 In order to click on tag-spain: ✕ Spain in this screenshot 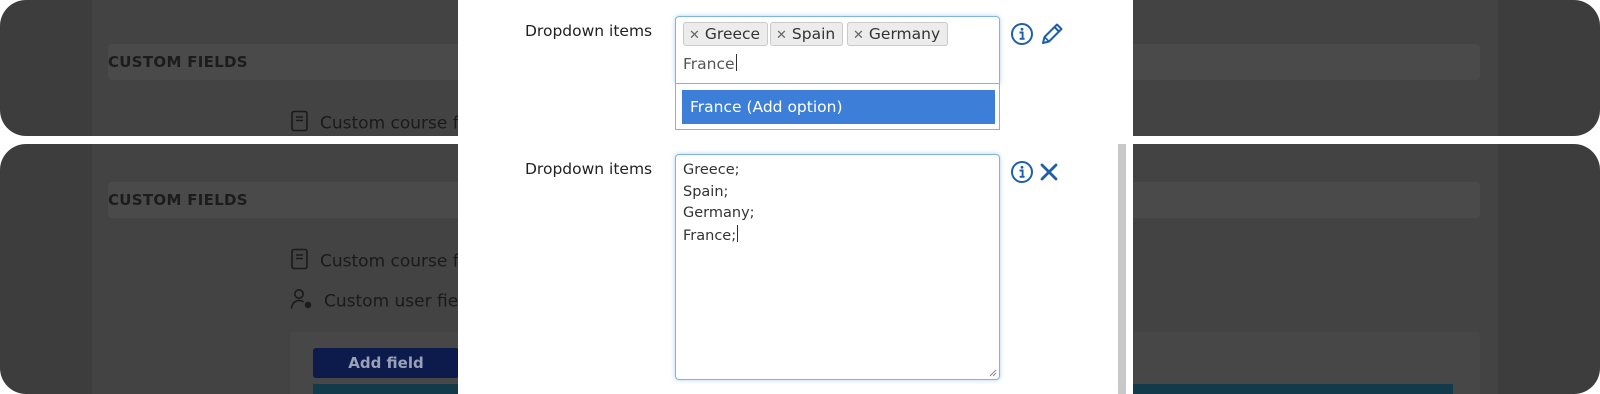, I will do `click(807, 34)`.